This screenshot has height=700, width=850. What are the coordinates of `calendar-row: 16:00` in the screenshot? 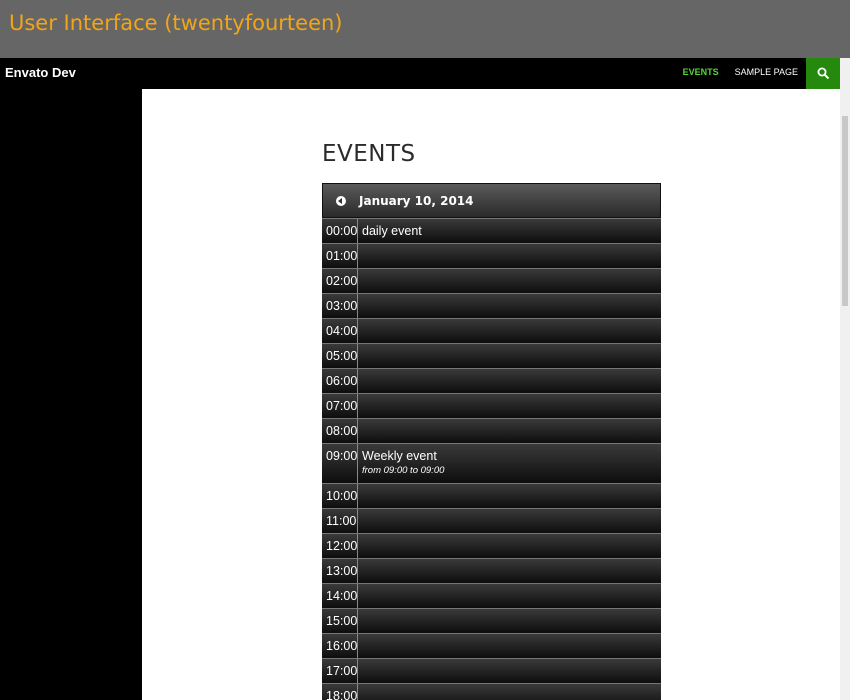 It's located at (491, 645).